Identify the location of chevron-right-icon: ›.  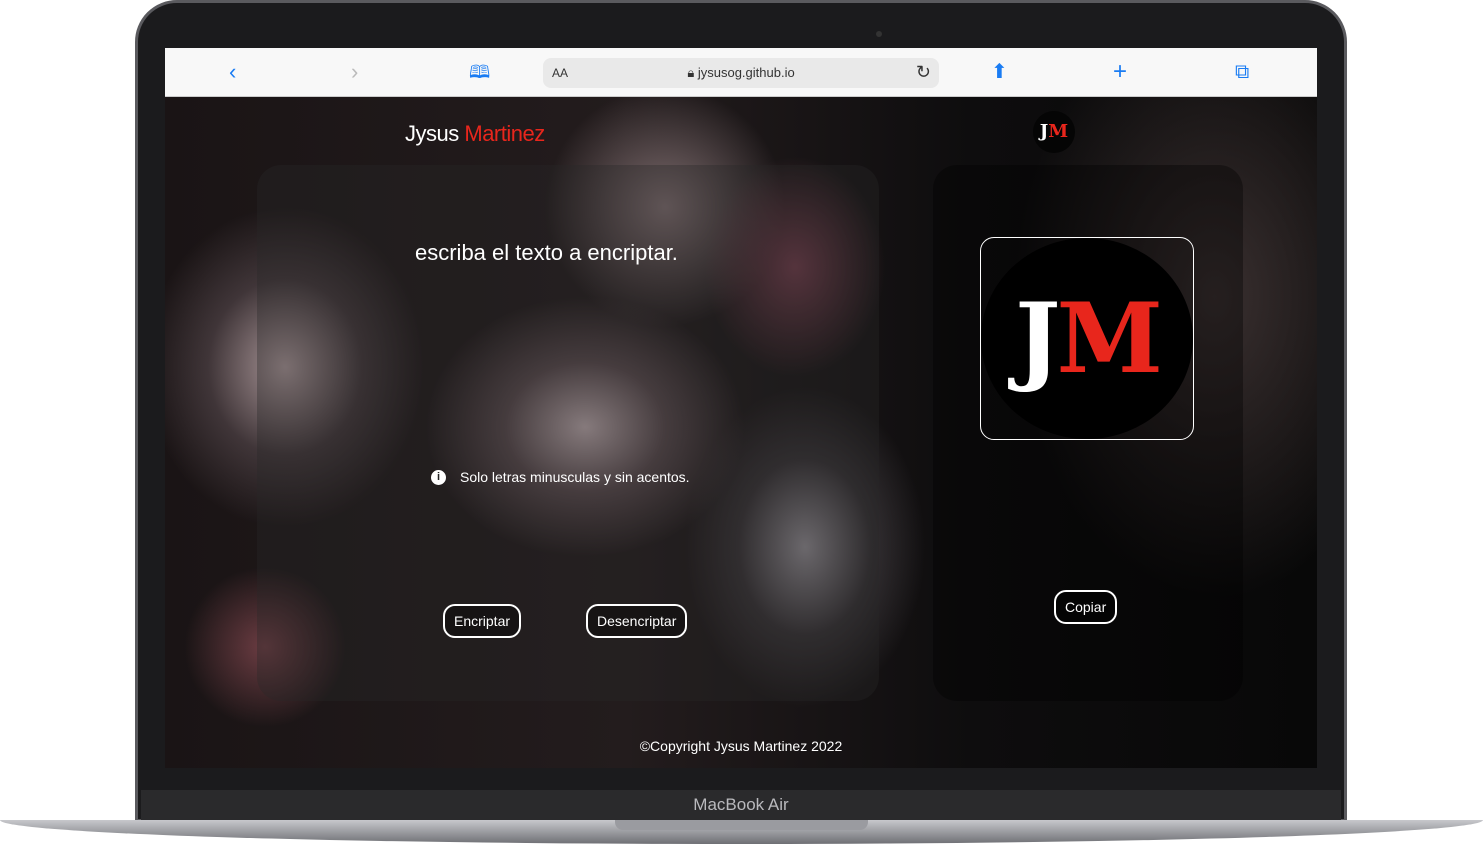
(354, 72).